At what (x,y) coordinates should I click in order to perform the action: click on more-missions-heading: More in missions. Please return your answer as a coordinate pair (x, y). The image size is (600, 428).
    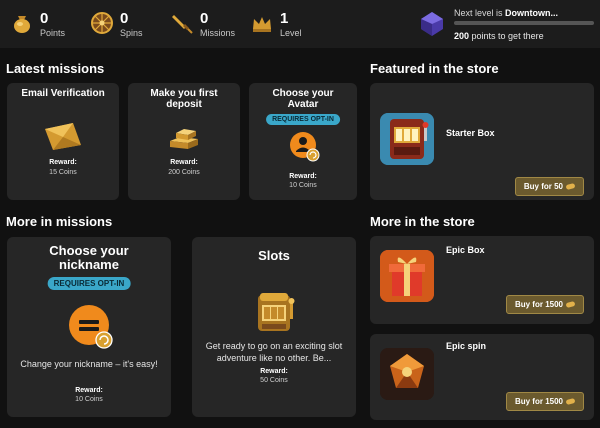
    Looking at the image, I should click on (59, 221).